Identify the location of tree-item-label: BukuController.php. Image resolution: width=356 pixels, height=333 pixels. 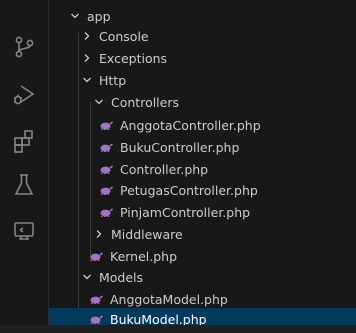
(180, 147).